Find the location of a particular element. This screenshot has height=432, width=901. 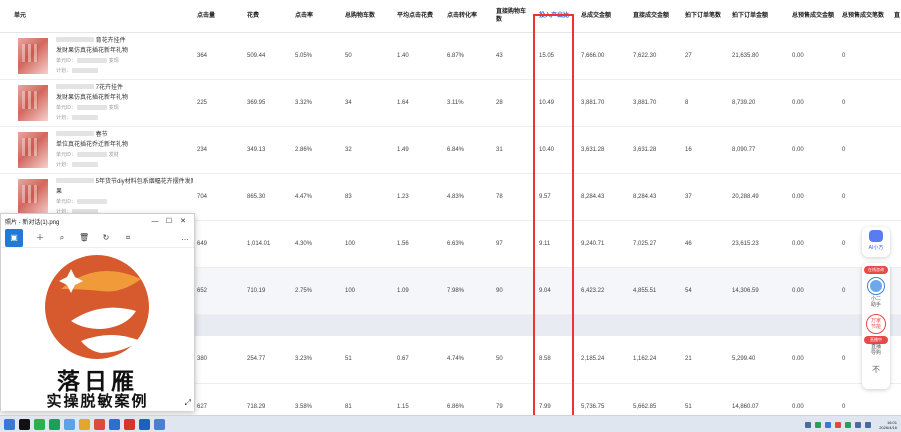

table-cell: 1,162.24 is located at coordinates (655, 360).